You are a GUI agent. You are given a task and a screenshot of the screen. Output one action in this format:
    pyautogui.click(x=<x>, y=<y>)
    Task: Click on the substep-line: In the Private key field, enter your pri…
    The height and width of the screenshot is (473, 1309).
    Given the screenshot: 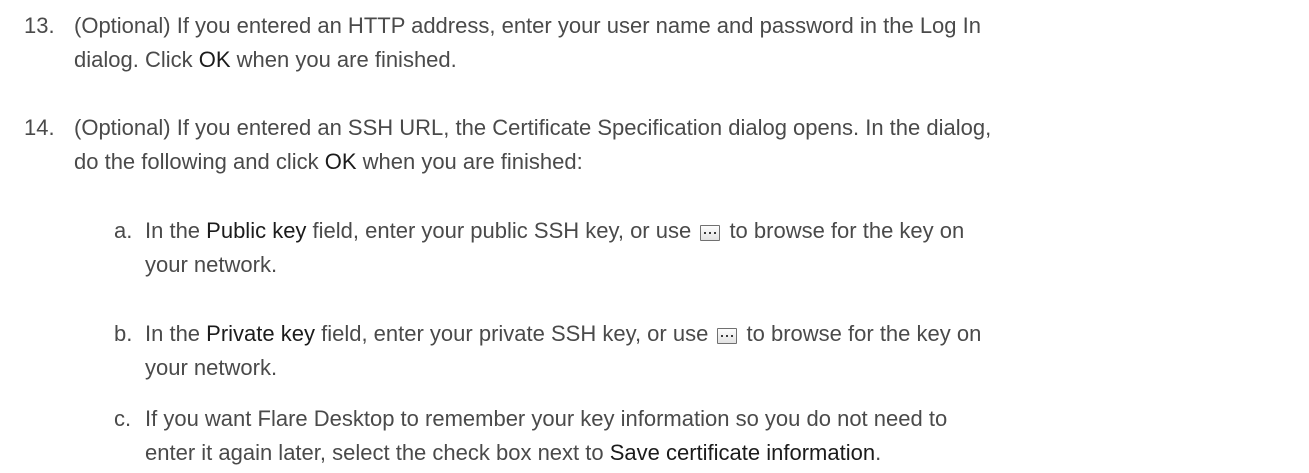 What is the action you would take?
    pyautogui.click(x=719, y=334)
    